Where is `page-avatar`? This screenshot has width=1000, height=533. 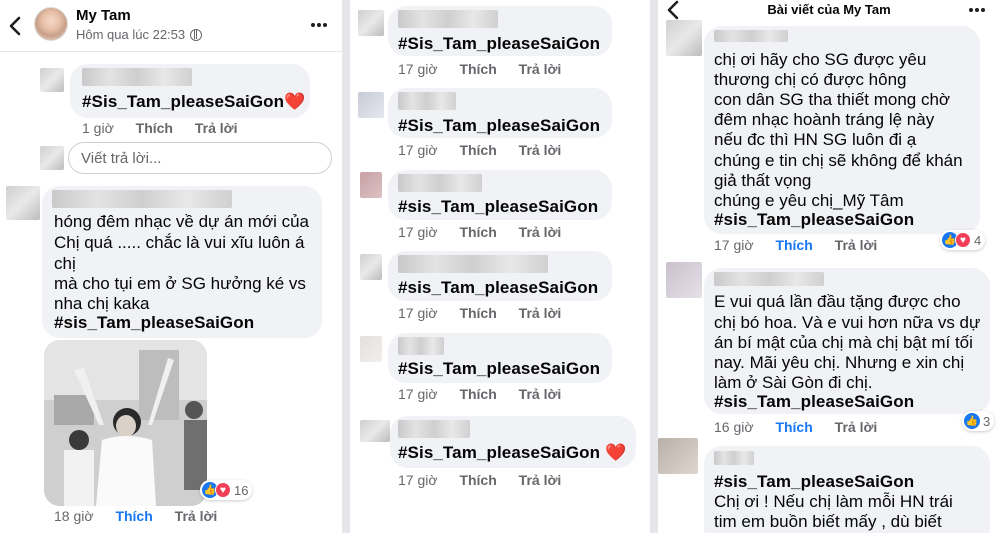
page-avatar is located at coordinates (51, 24).